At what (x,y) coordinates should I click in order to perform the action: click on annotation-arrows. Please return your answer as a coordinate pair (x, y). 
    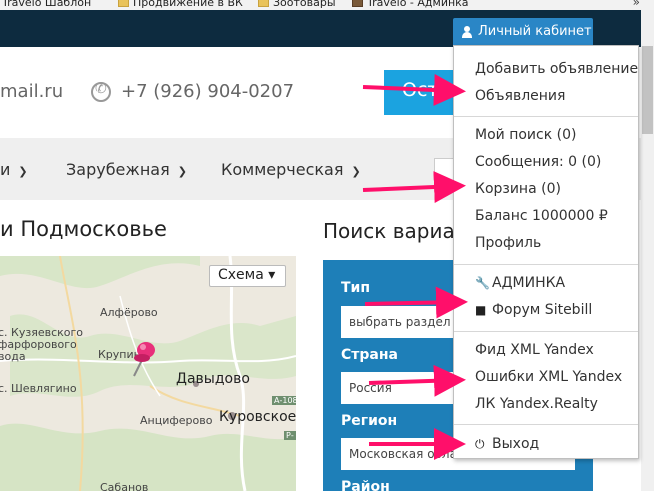
    Looking at the image, I should click on (415, 267).